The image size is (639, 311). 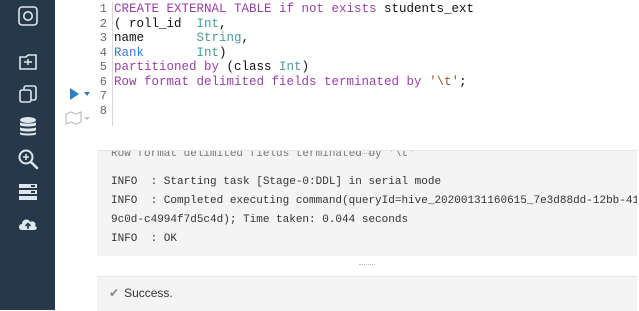 I want to click on success-text: Success., so click(x=148, y=293).